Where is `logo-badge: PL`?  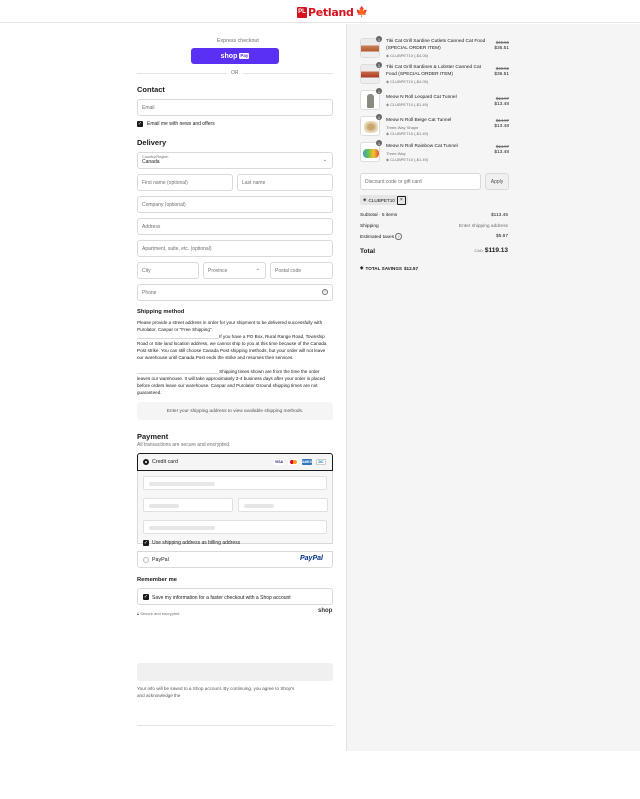
logo-badge: PL is located at coordinates (302, 12).